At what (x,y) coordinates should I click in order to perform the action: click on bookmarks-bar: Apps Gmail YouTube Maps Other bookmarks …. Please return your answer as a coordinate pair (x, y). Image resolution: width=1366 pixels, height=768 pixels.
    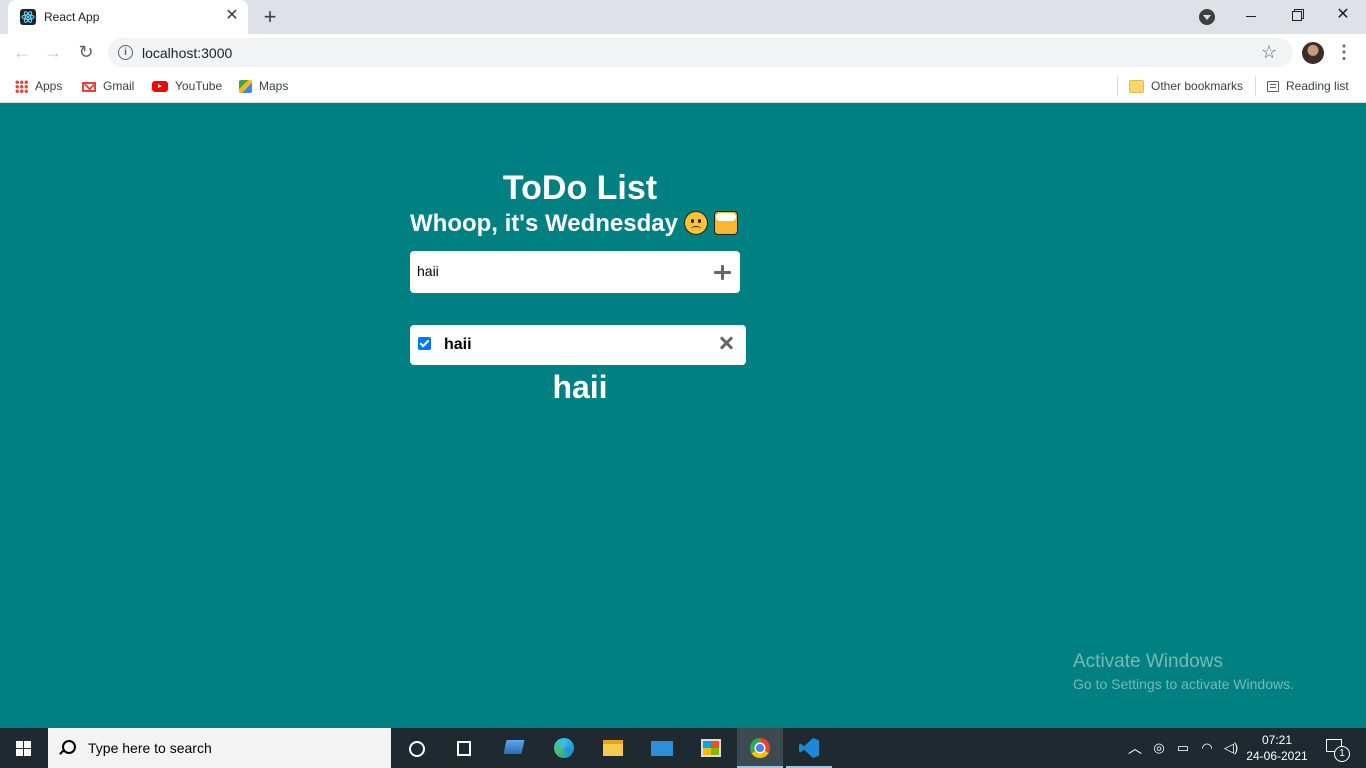
    Looking at the image, I should click on (683, 86).